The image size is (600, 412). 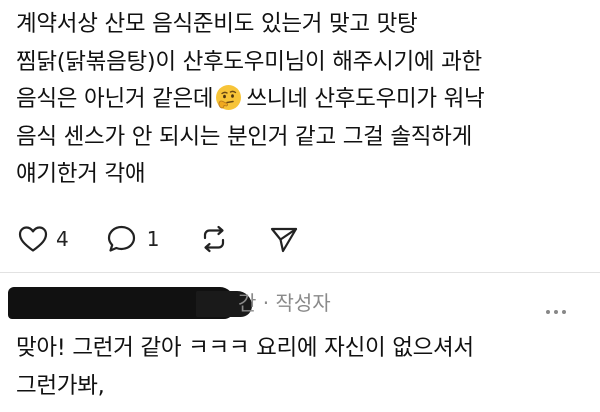 I want to click on reply-count: 1, so click(x=153, y=239).